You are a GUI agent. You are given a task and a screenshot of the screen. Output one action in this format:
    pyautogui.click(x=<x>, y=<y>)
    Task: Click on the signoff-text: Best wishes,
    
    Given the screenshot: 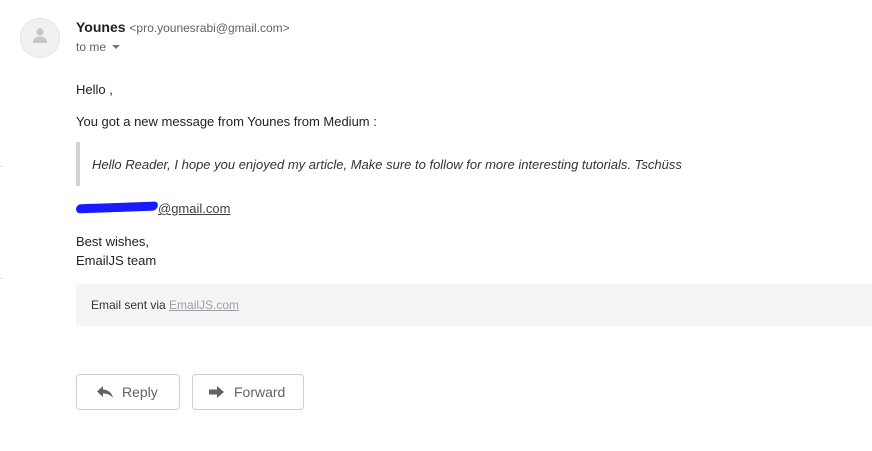 What is the action you would take?
    pyautogui.click(x=112, y=241)
    